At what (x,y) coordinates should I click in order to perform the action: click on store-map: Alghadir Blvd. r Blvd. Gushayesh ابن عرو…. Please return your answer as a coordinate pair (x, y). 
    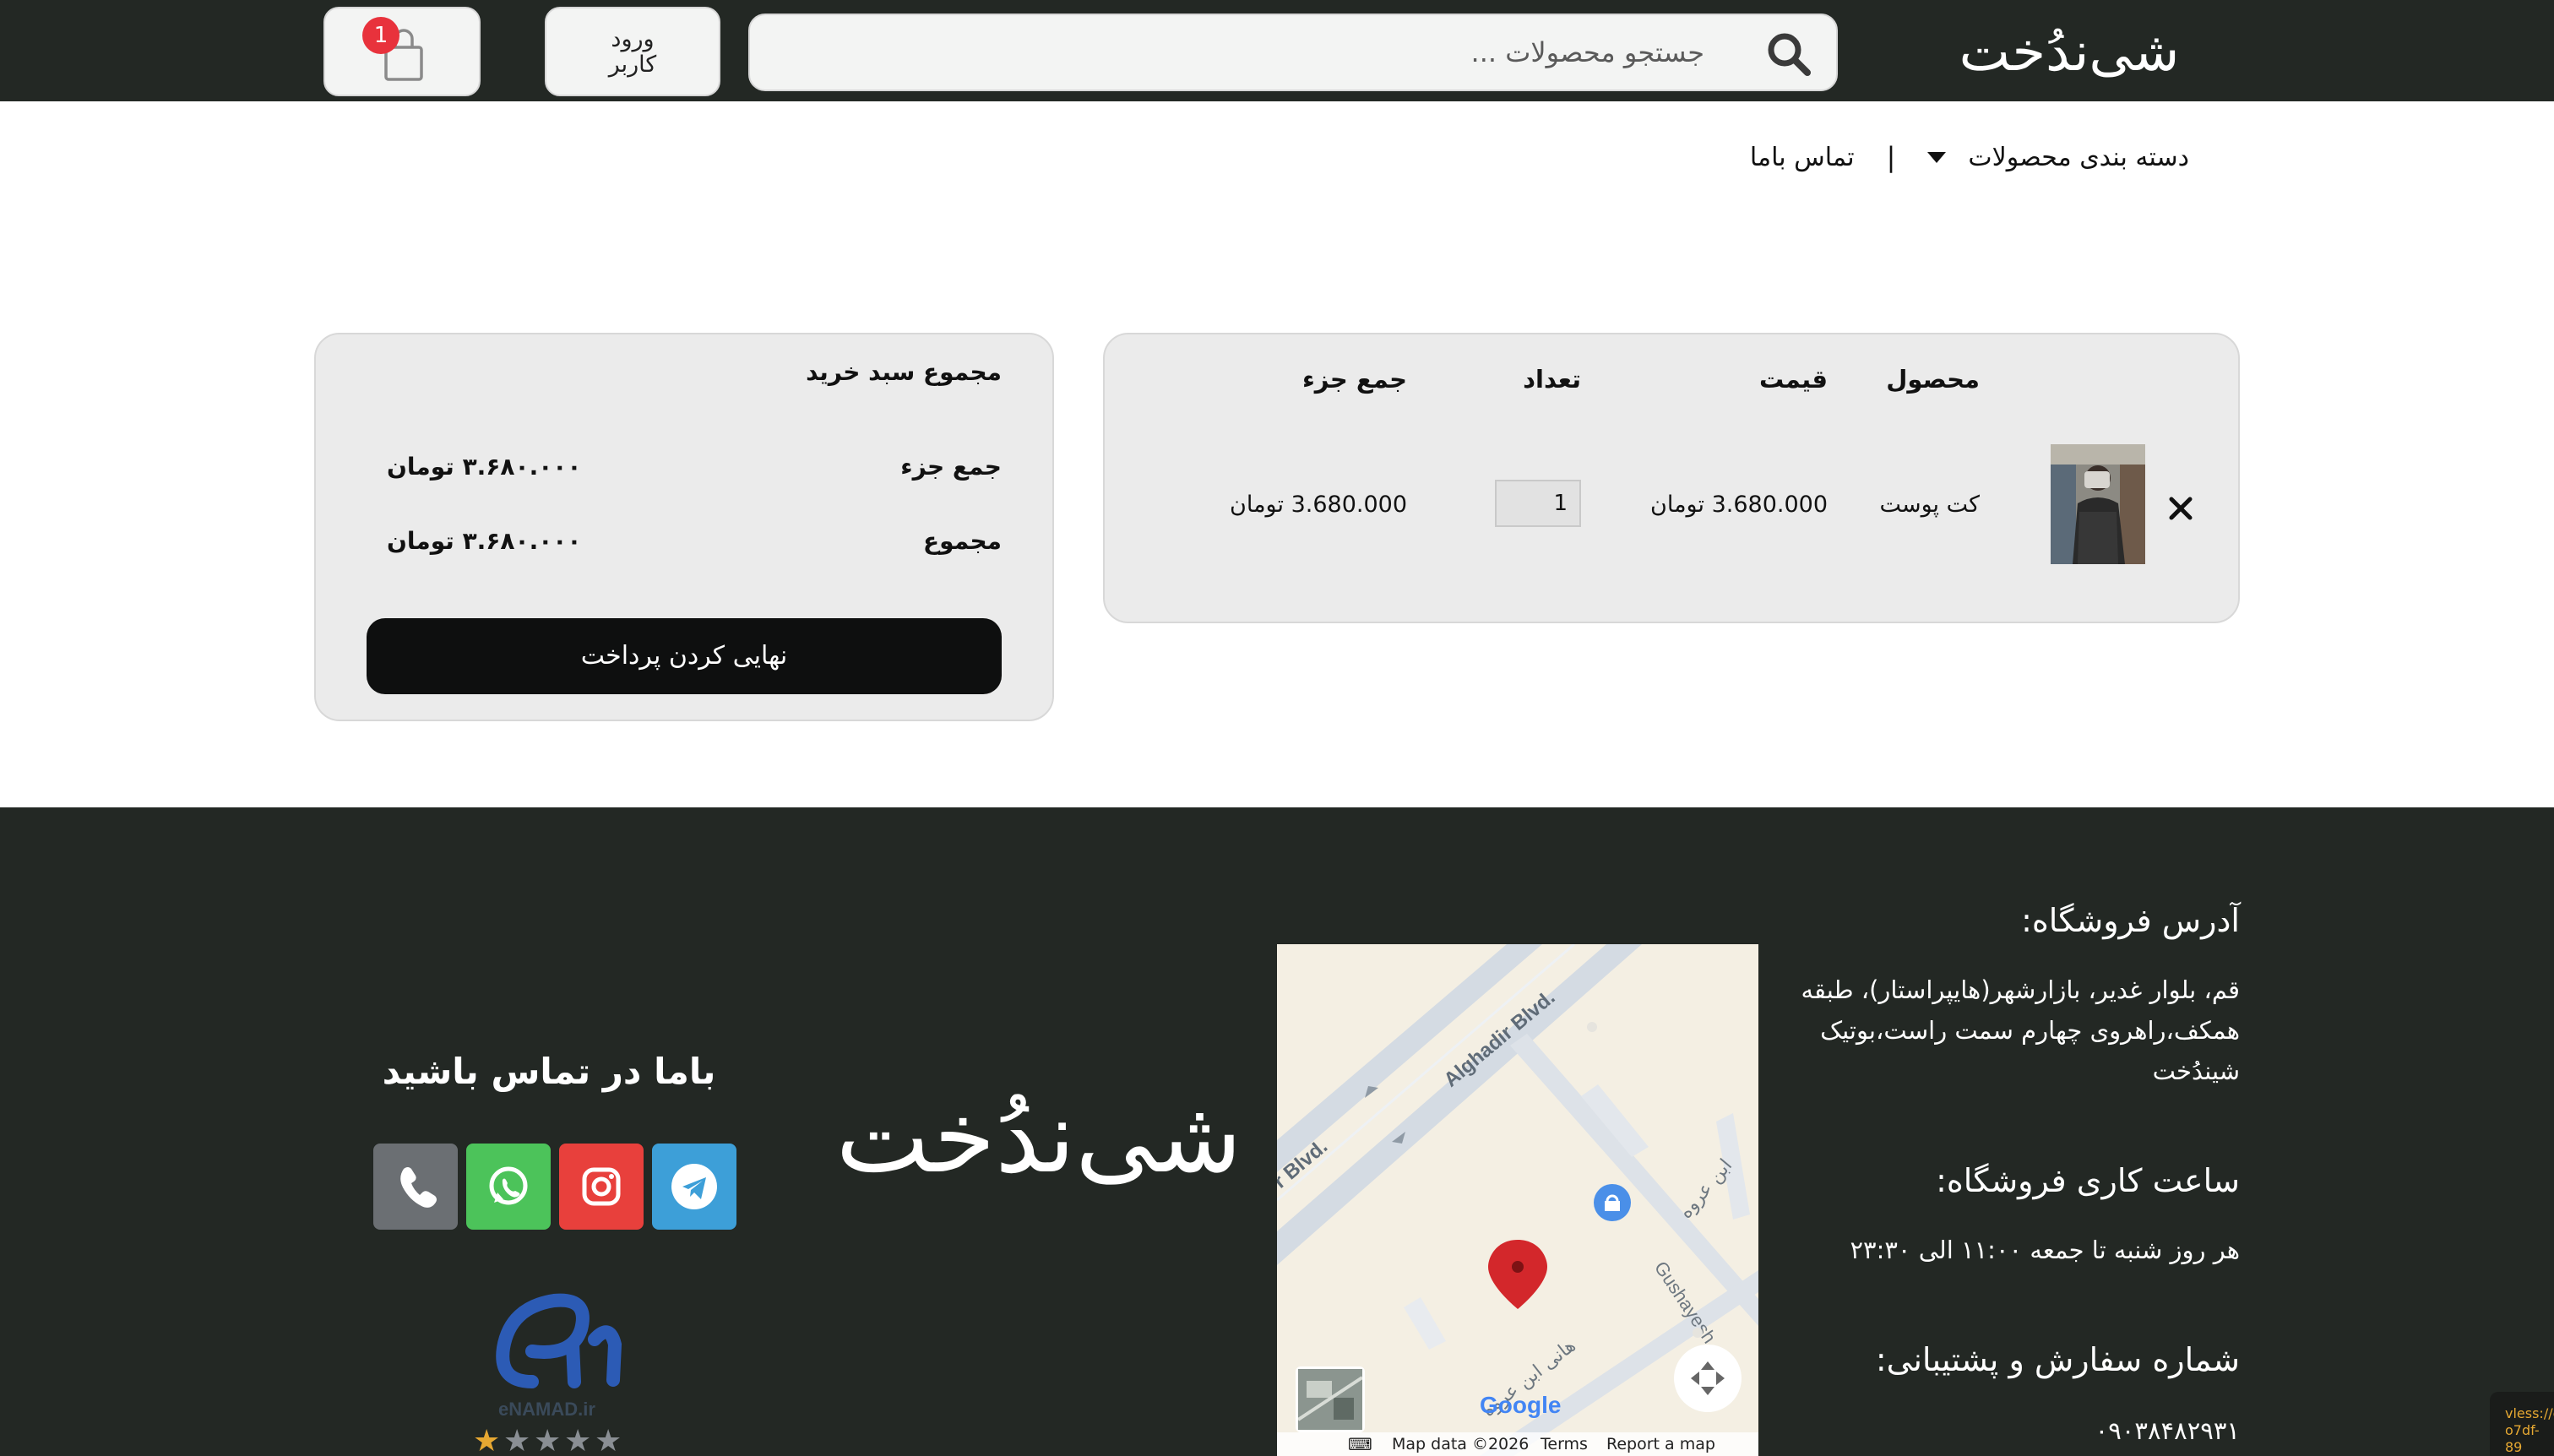
    Looking at the image, I should click on (1517, 1200).